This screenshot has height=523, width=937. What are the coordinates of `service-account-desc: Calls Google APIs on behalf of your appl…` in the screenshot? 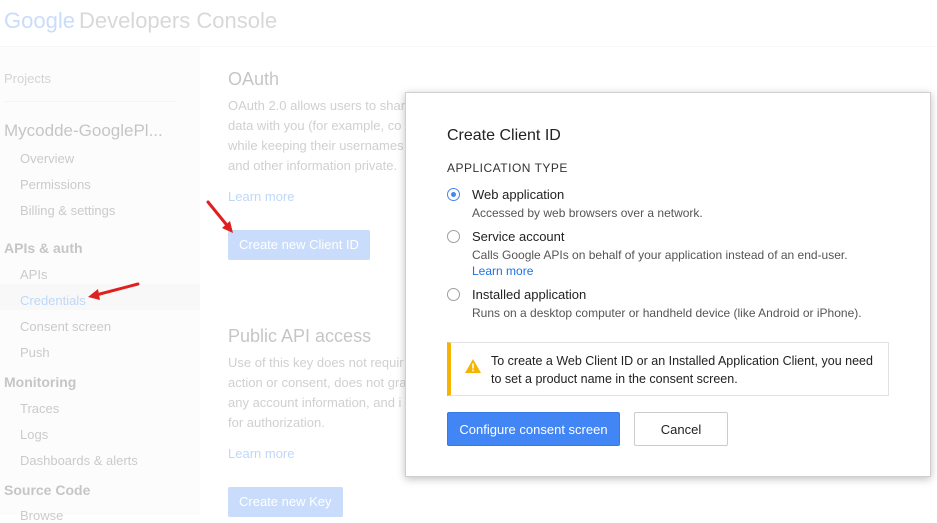 It's located at (660, 255).